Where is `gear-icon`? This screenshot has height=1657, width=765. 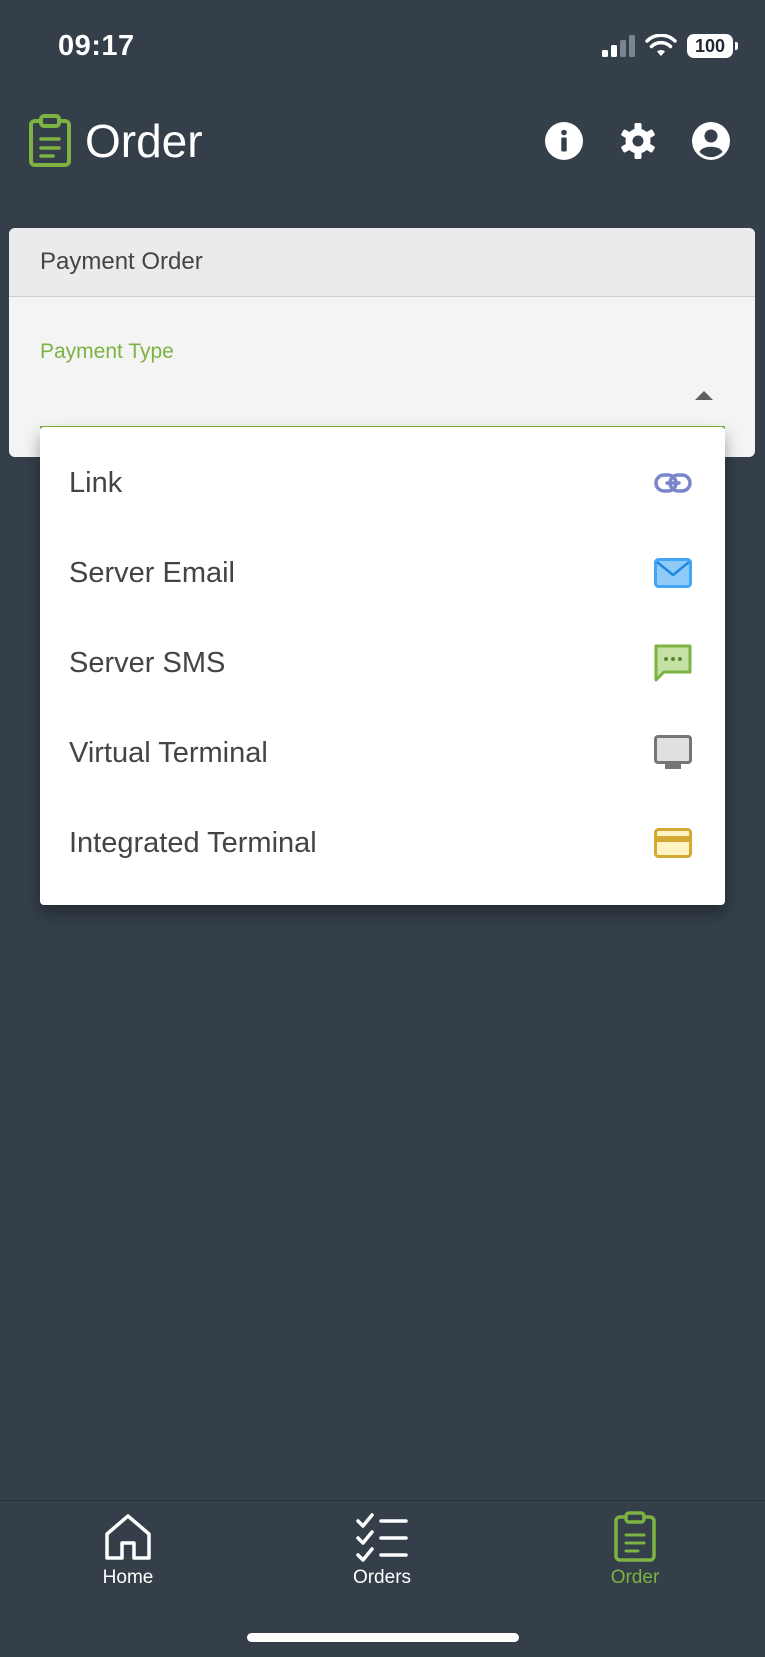 gear-icon is located at coordinates (638, 141).